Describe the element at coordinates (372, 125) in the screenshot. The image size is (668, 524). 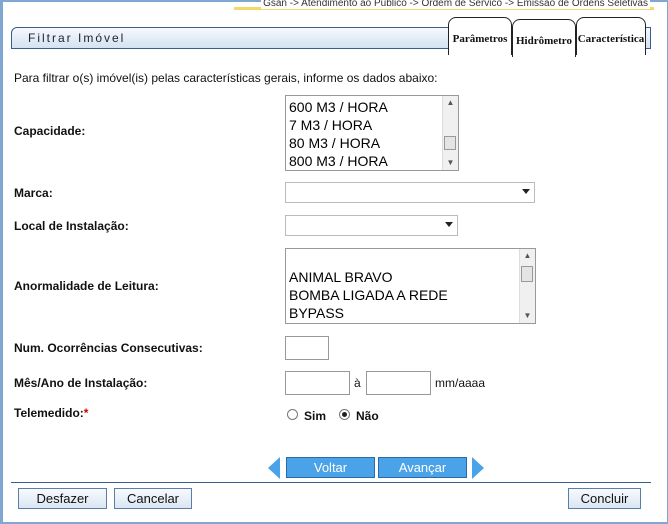
I see `list-item: 7 M3 / HORA` at that location.